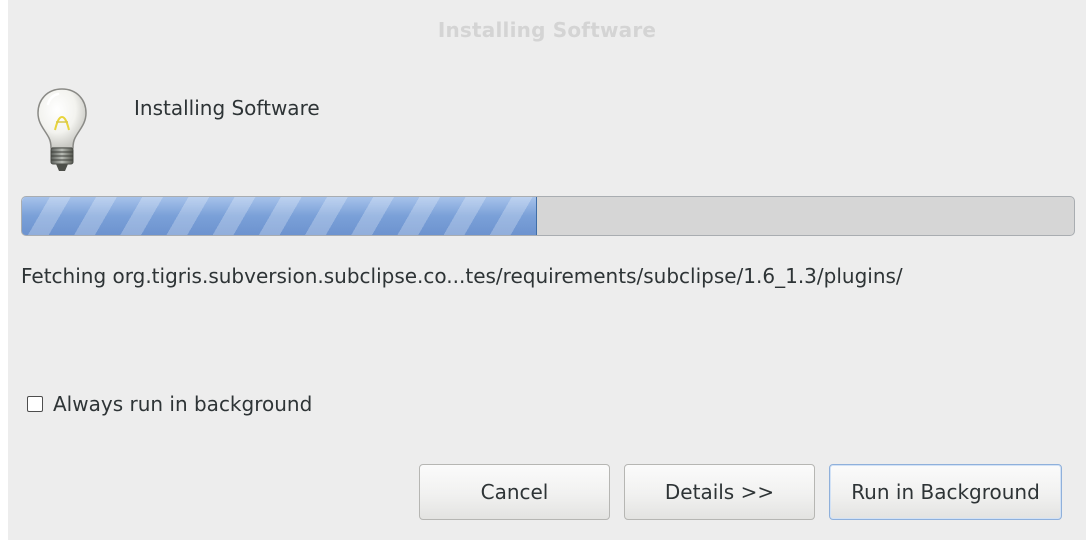 The height and width of the screenshot is (540, 1086). I want to click on details-button: Details >>, so click(719, 492).